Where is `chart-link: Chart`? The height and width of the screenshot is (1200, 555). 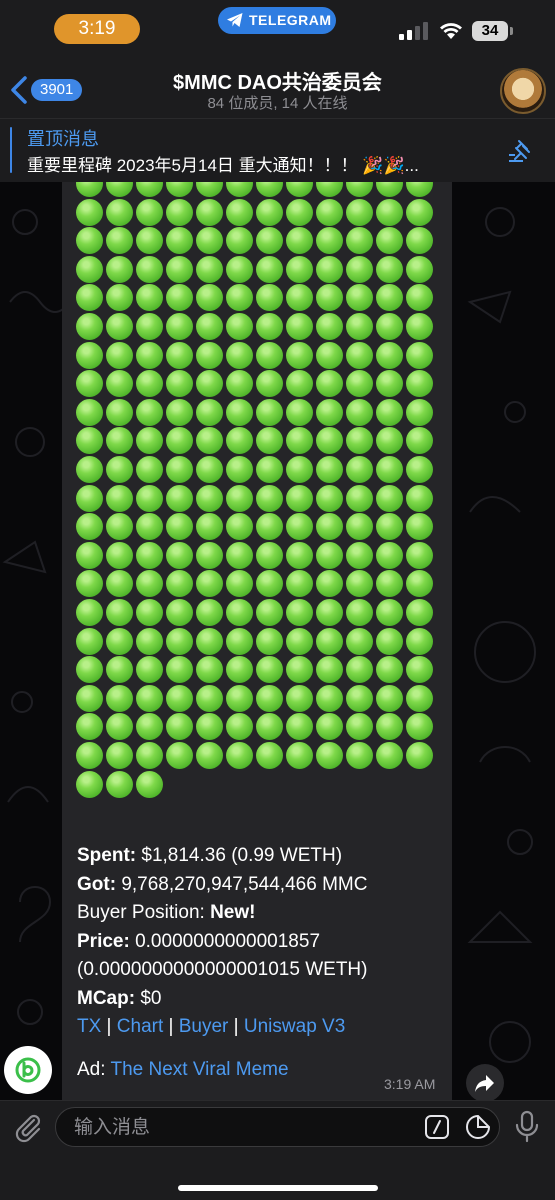
chart-link: Chart is located at coordinates (140, 1026).